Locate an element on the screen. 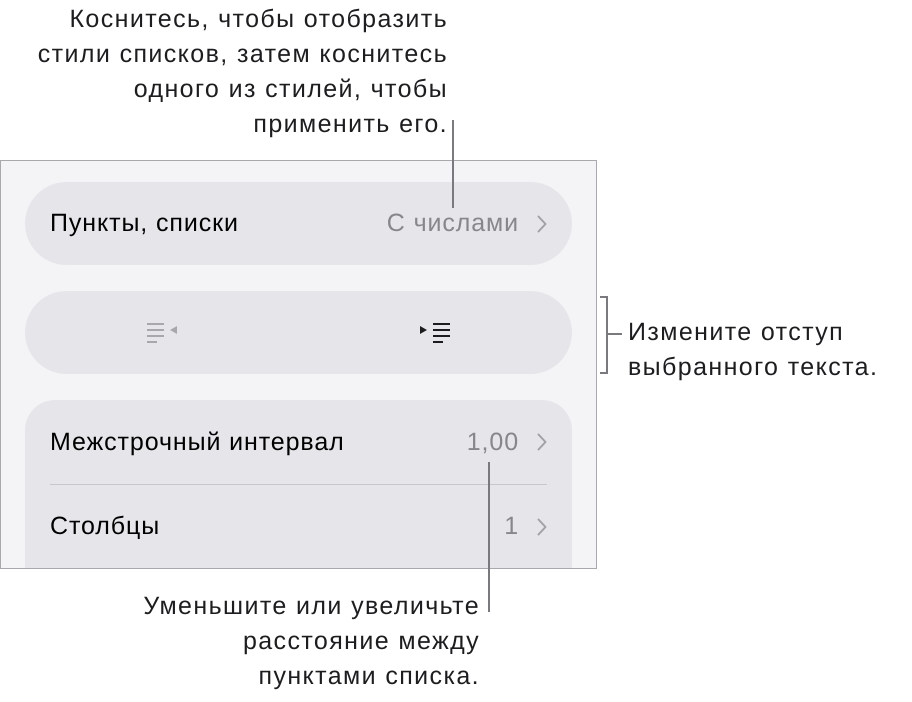 The width and height of the screenshot is (912, 702). row-value: С числами is located at coordinates (452, 223).